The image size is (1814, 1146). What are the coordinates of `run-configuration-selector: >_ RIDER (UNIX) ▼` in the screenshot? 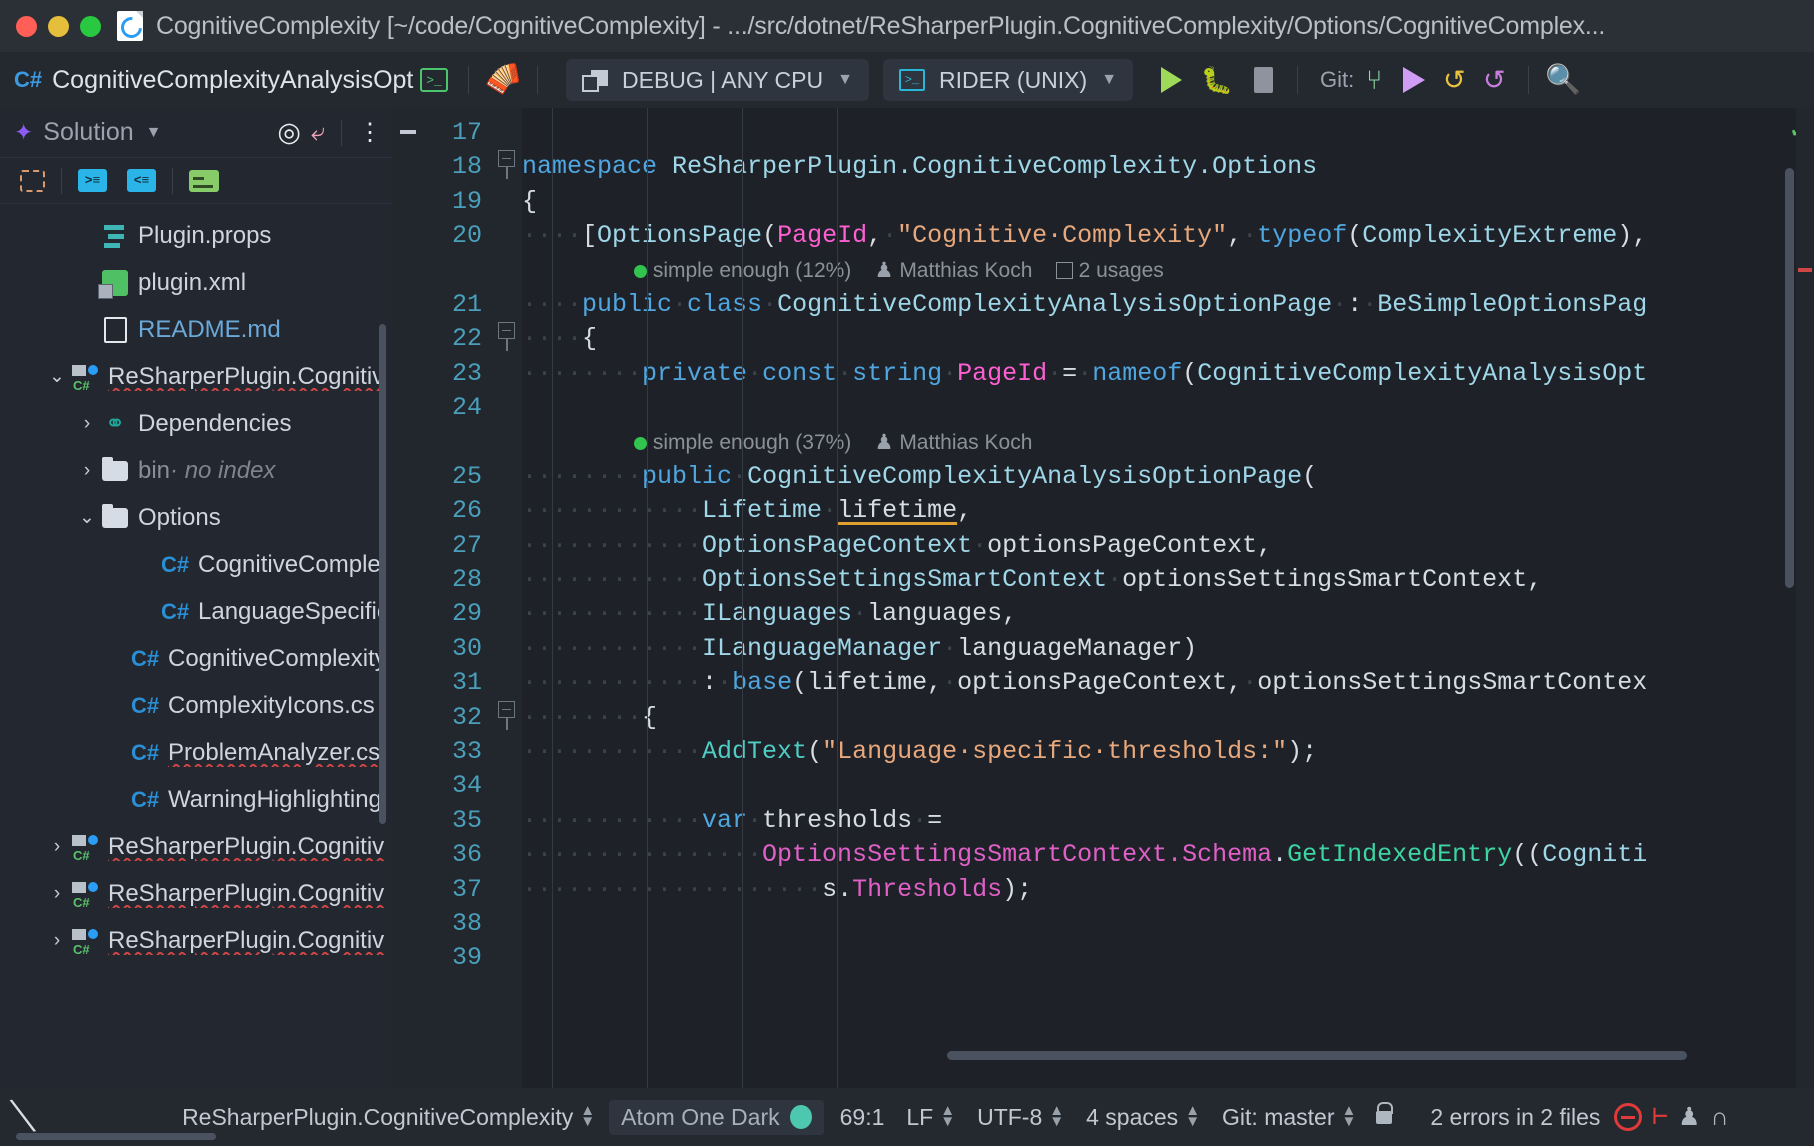 It's located at (1008, 80).